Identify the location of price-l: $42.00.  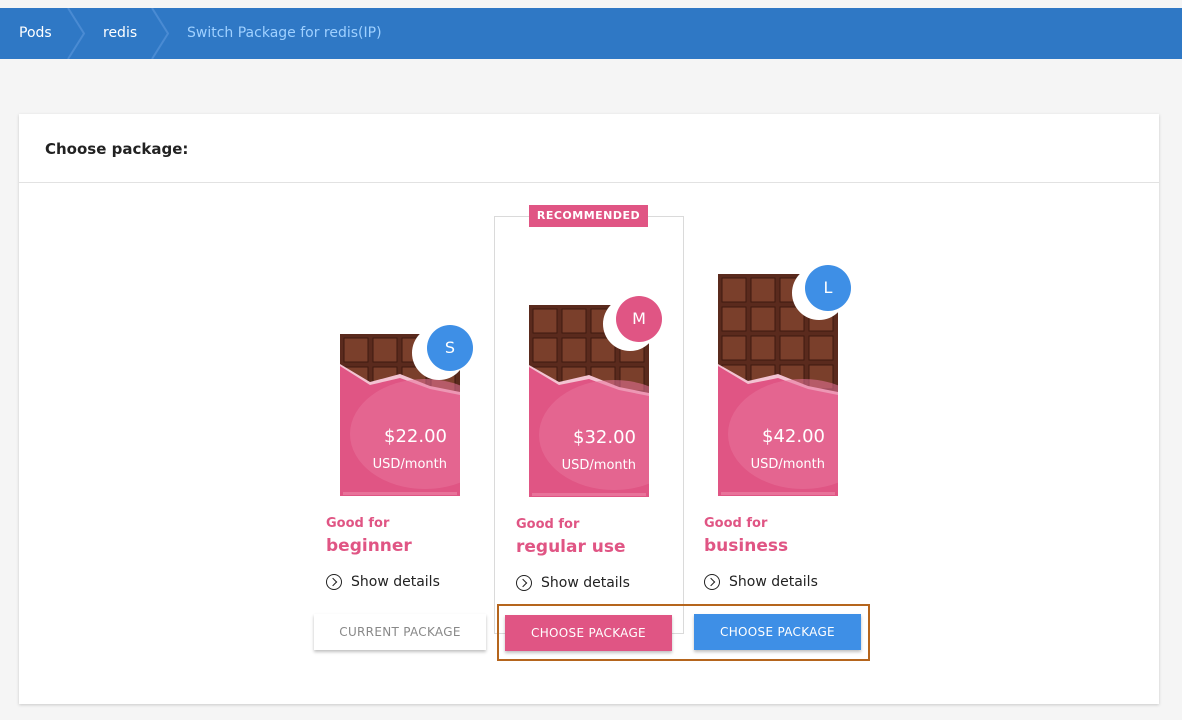
(793, 436).